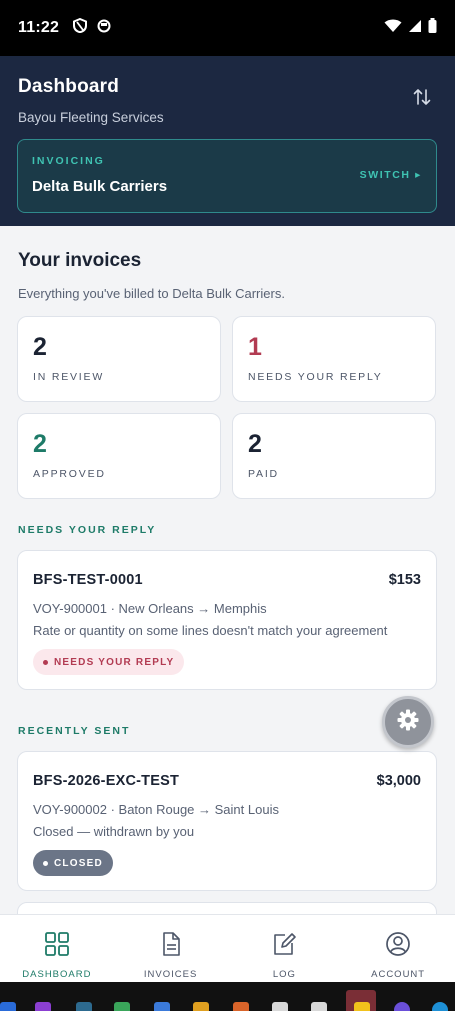 Image resolution: width=455 pixels, height=1011 pixels. Describe the element at coordinates (415, 28) in the screenshot. I see `signal-icon` at that location.